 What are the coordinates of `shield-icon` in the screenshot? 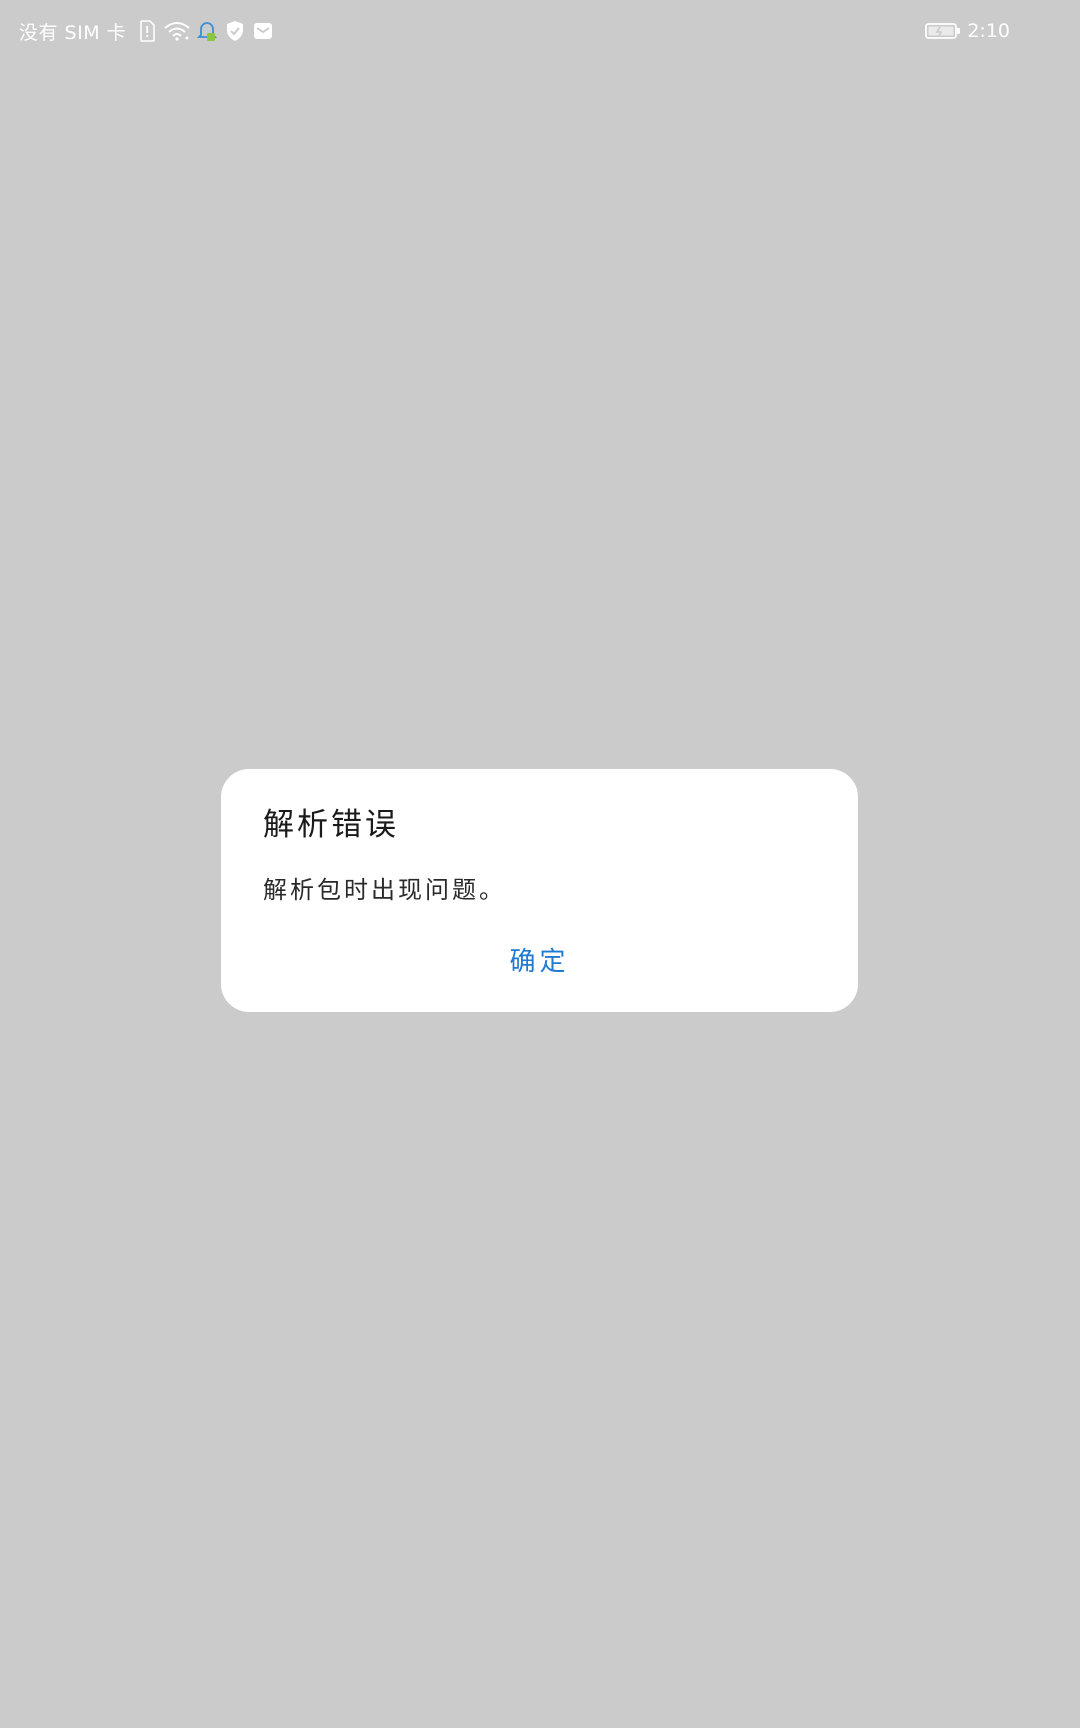 It's located at (235, 31).